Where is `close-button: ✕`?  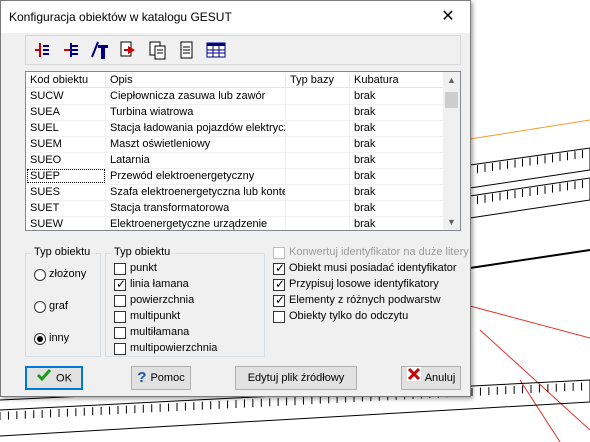
close-button: ✕ is located at coordinates (448, 17).